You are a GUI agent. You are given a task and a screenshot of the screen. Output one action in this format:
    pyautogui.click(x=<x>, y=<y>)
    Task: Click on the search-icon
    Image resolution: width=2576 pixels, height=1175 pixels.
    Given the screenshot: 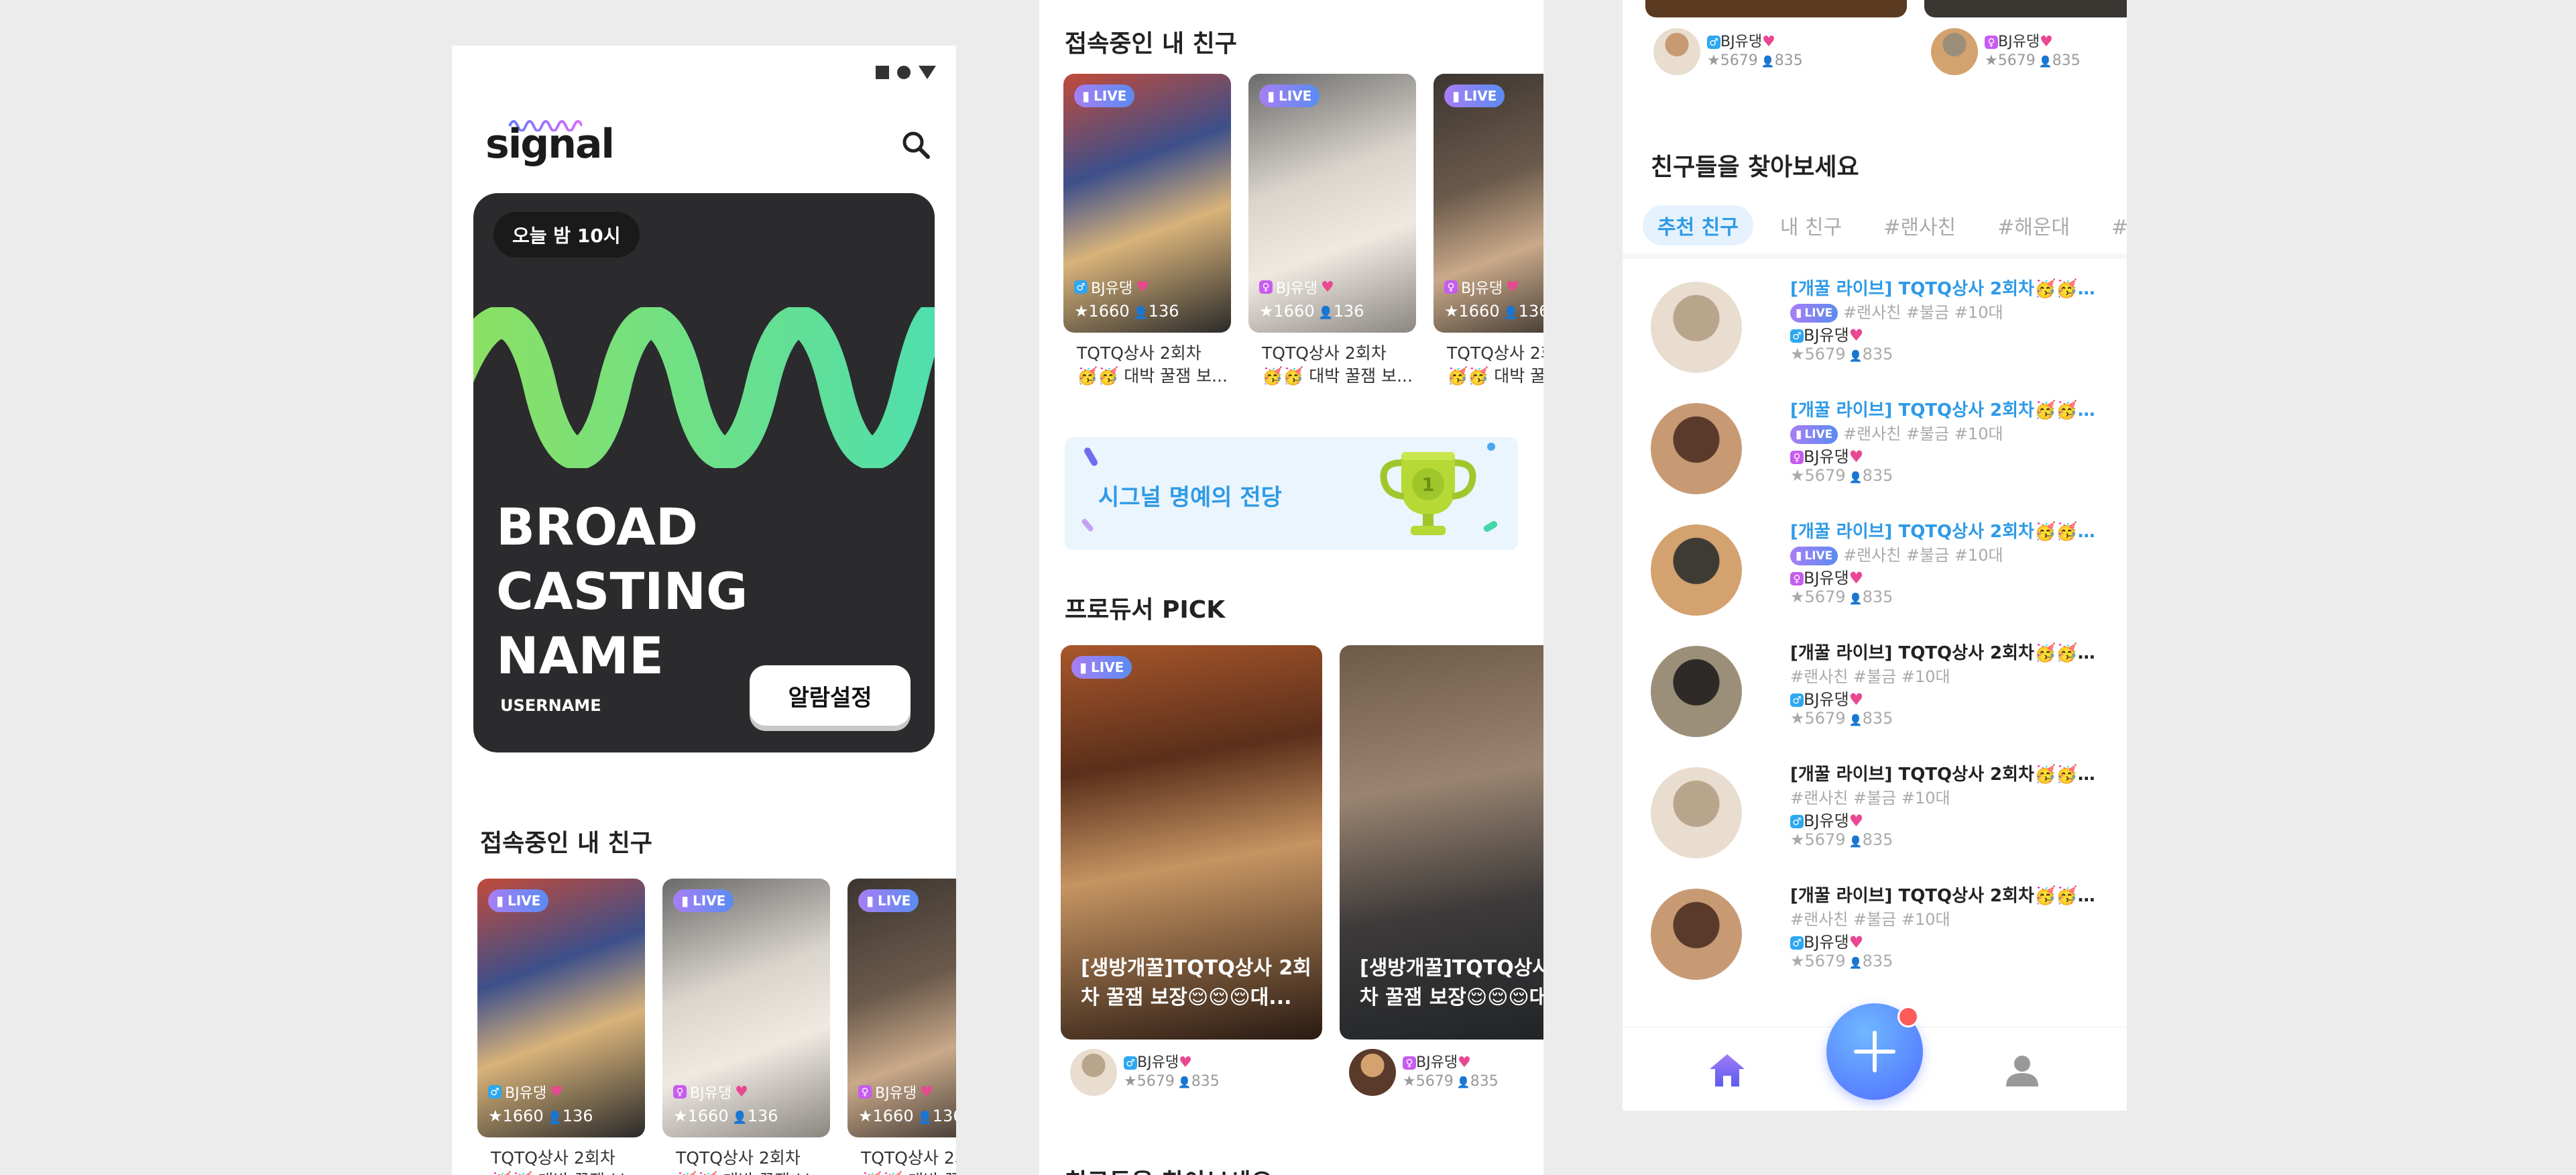 What is the action you would take?
    pyautogui.click(x=916, y=145)
    